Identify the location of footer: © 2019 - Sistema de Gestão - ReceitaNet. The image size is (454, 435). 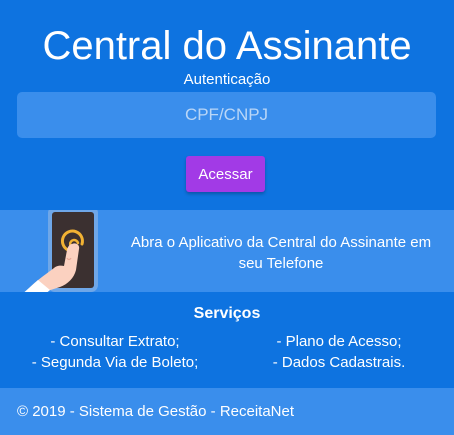
(227, 411).